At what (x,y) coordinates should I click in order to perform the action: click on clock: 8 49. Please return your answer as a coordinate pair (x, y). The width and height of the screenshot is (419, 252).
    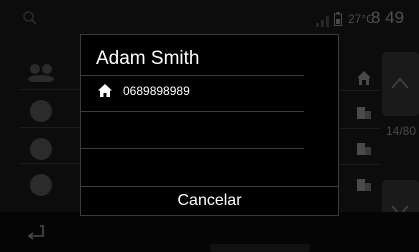
    Looking at the image, I should click on (388, 17).